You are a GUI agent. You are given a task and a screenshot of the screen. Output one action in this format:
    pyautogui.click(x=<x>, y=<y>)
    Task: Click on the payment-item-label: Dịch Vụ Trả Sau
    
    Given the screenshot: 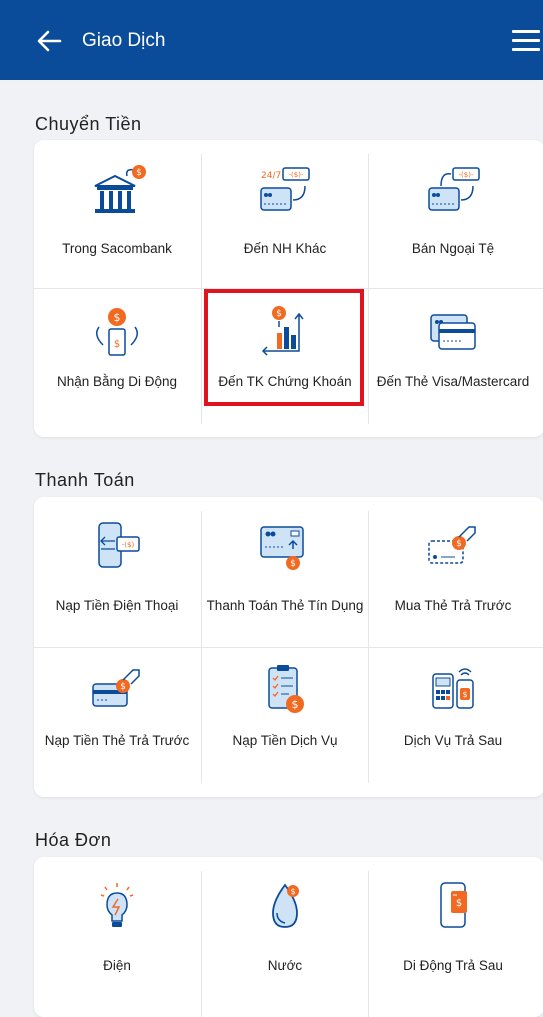 What is the action you would take?
    pyautogui.click(x=453, y=740)
    